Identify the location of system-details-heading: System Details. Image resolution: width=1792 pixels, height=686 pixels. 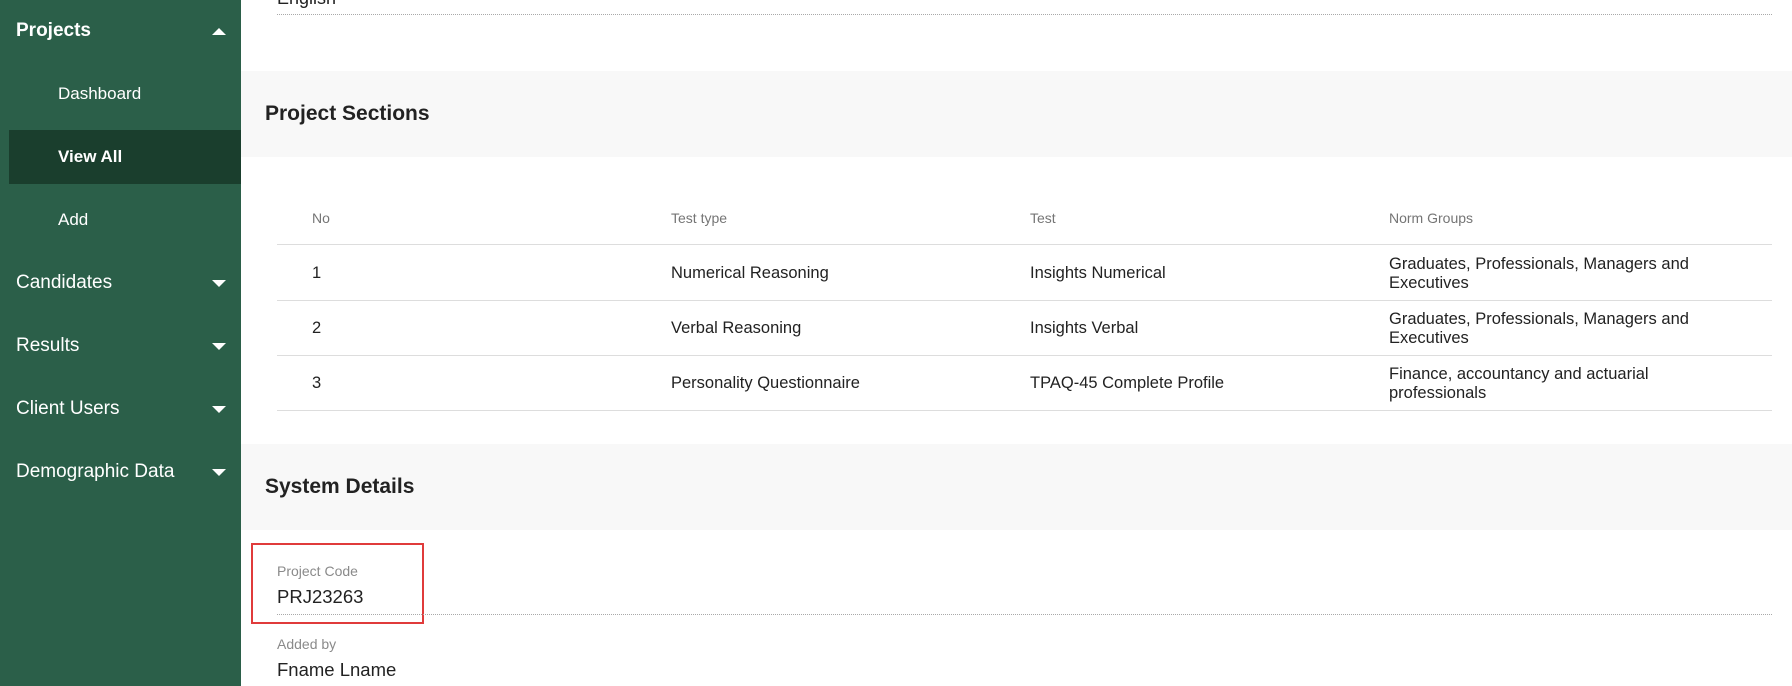
(1016, 487).